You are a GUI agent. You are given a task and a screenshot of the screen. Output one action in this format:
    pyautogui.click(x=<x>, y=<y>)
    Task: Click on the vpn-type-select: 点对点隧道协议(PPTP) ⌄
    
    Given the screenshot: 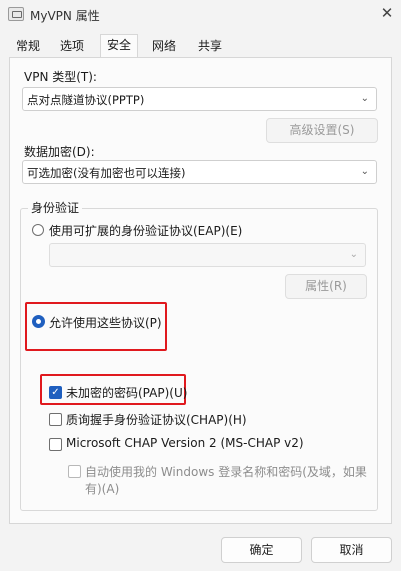 What is the action you would take?
    pyautogui.click(x=199, y=99)
    